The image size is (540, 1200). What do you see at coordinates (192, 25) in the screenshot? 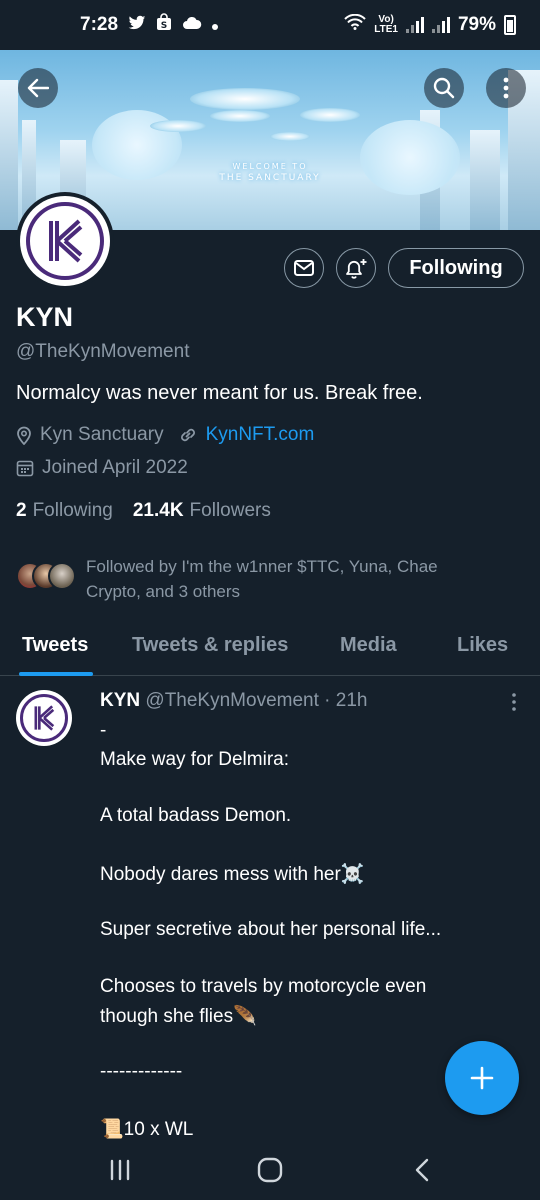
I see `cloud-icon` at bounding box center [192, 25].